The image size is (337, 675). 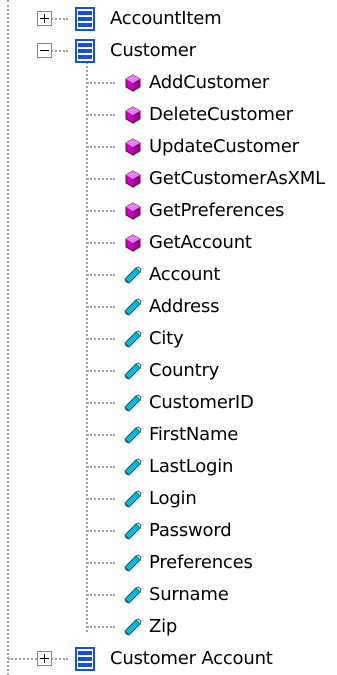 What do you see at coordinates (163, 626) in the screenshot?
I see `tree-member-label: Zip` at bounding box center [163, 626].